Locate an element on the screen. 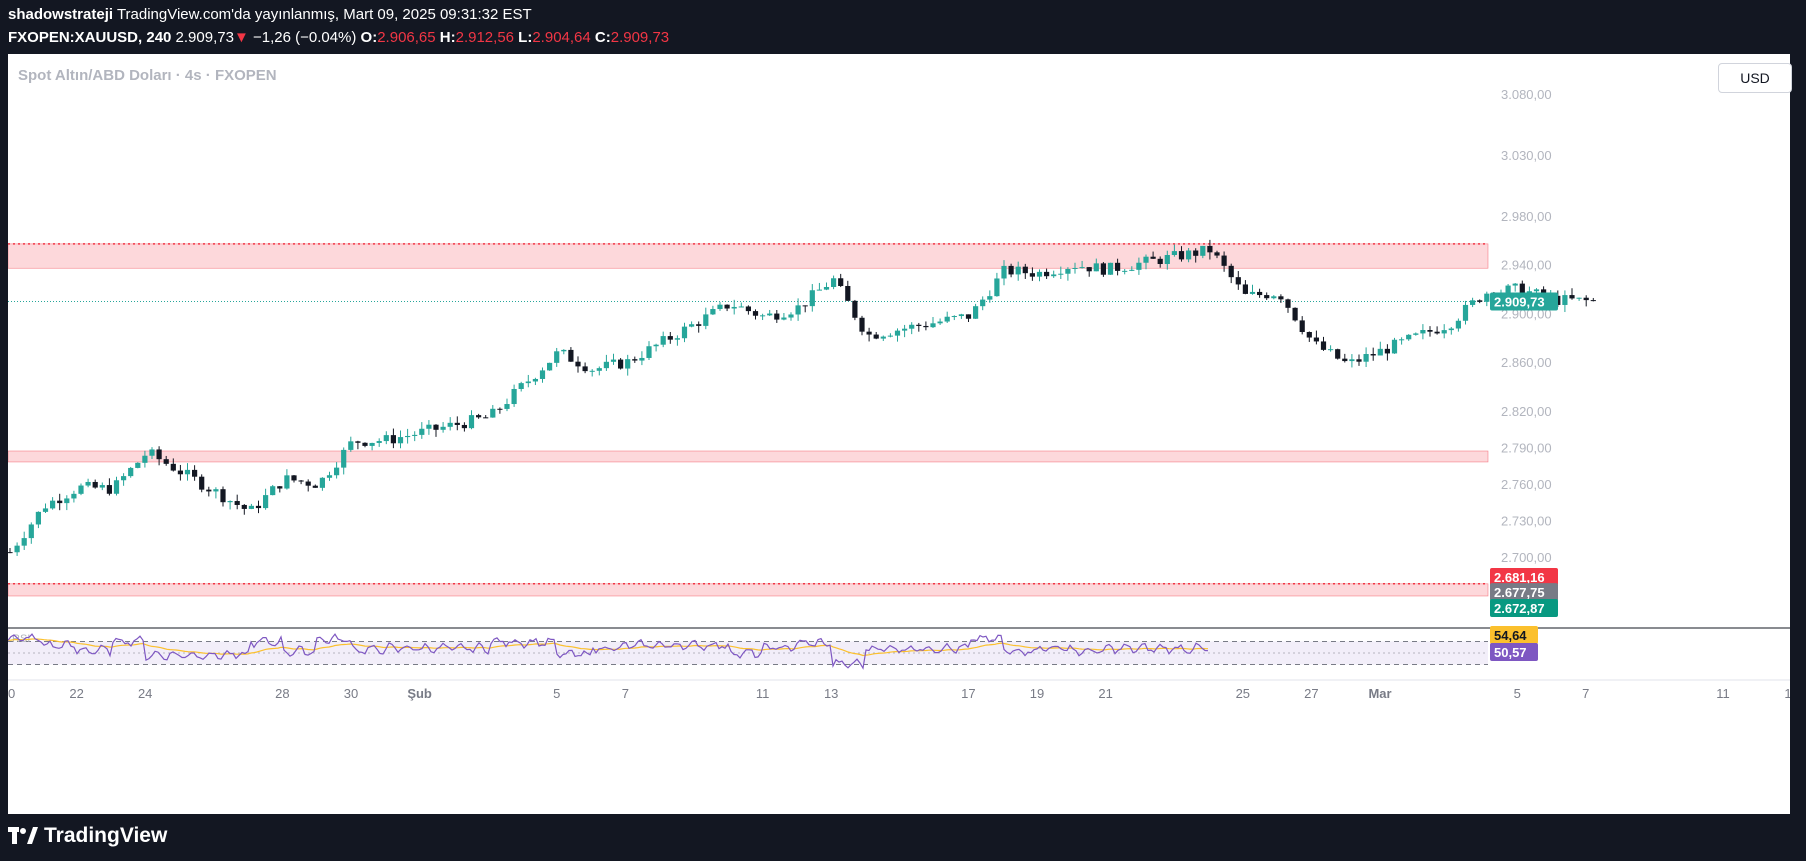 The height and width of the screenshot is (861, 1806). x-tick-label: 19 is located at coordinates (1037, 693).